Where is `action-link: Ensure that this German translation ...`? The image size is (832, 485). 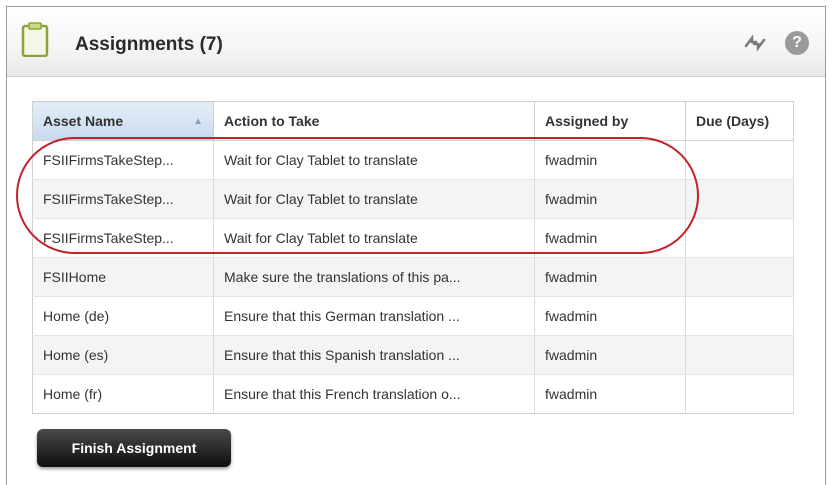 action-link: Ensure that this German translation ... is located at coordinates (374, 316).